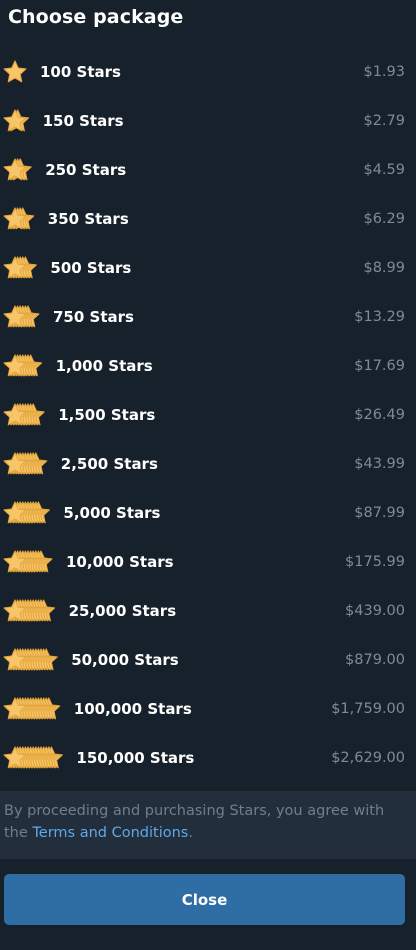 This screenshot has height=950, width=416. What do you see at coordinates (125, 660) in the screenshot?
I see `package-label: 50,000 Stars` at bounding box center [125, 660].